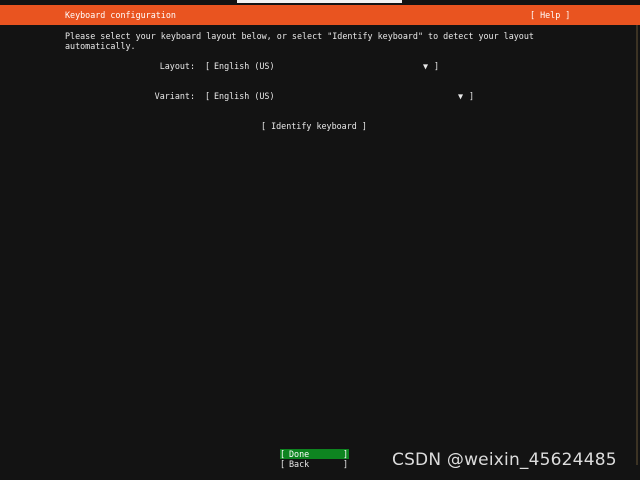 The width and height of the screenshot is (640, 480). Describe the element at coordinates (637, 245) in the screenshot. I see `screen-edge-line` at that location.